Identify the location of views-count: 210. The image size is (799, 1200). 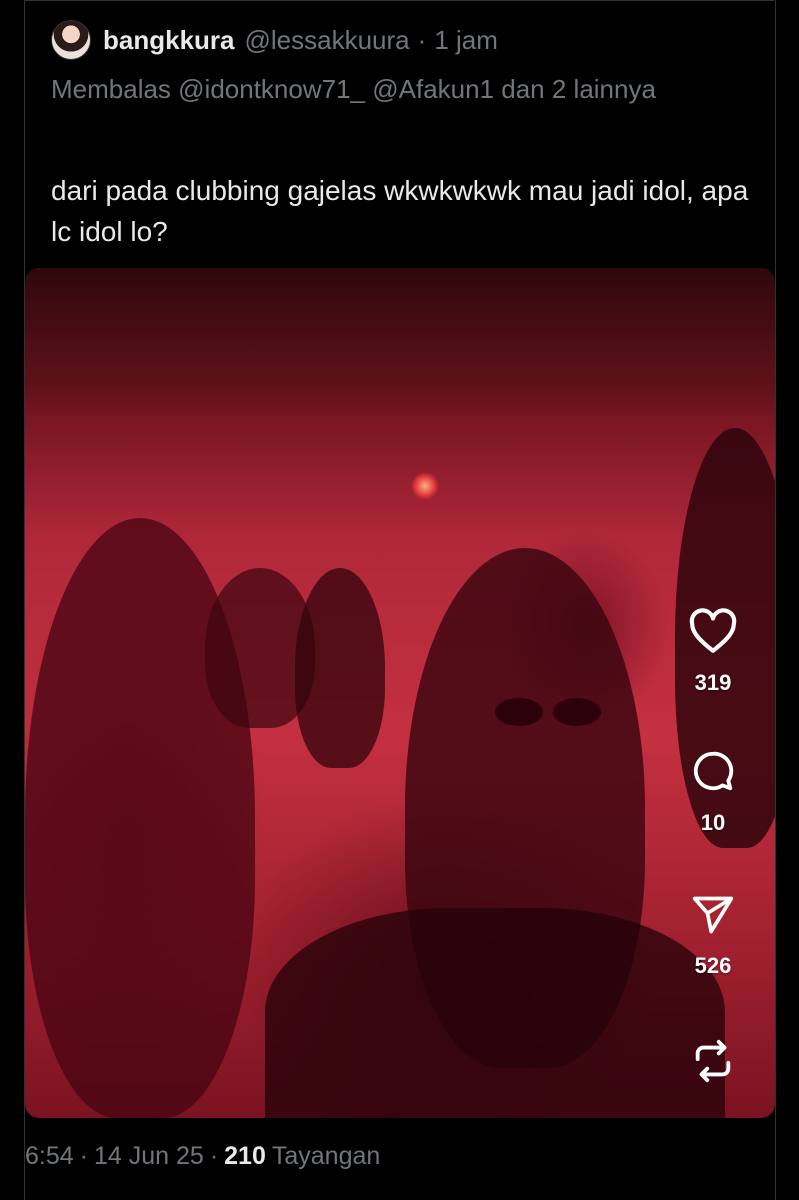
(245, 1156).